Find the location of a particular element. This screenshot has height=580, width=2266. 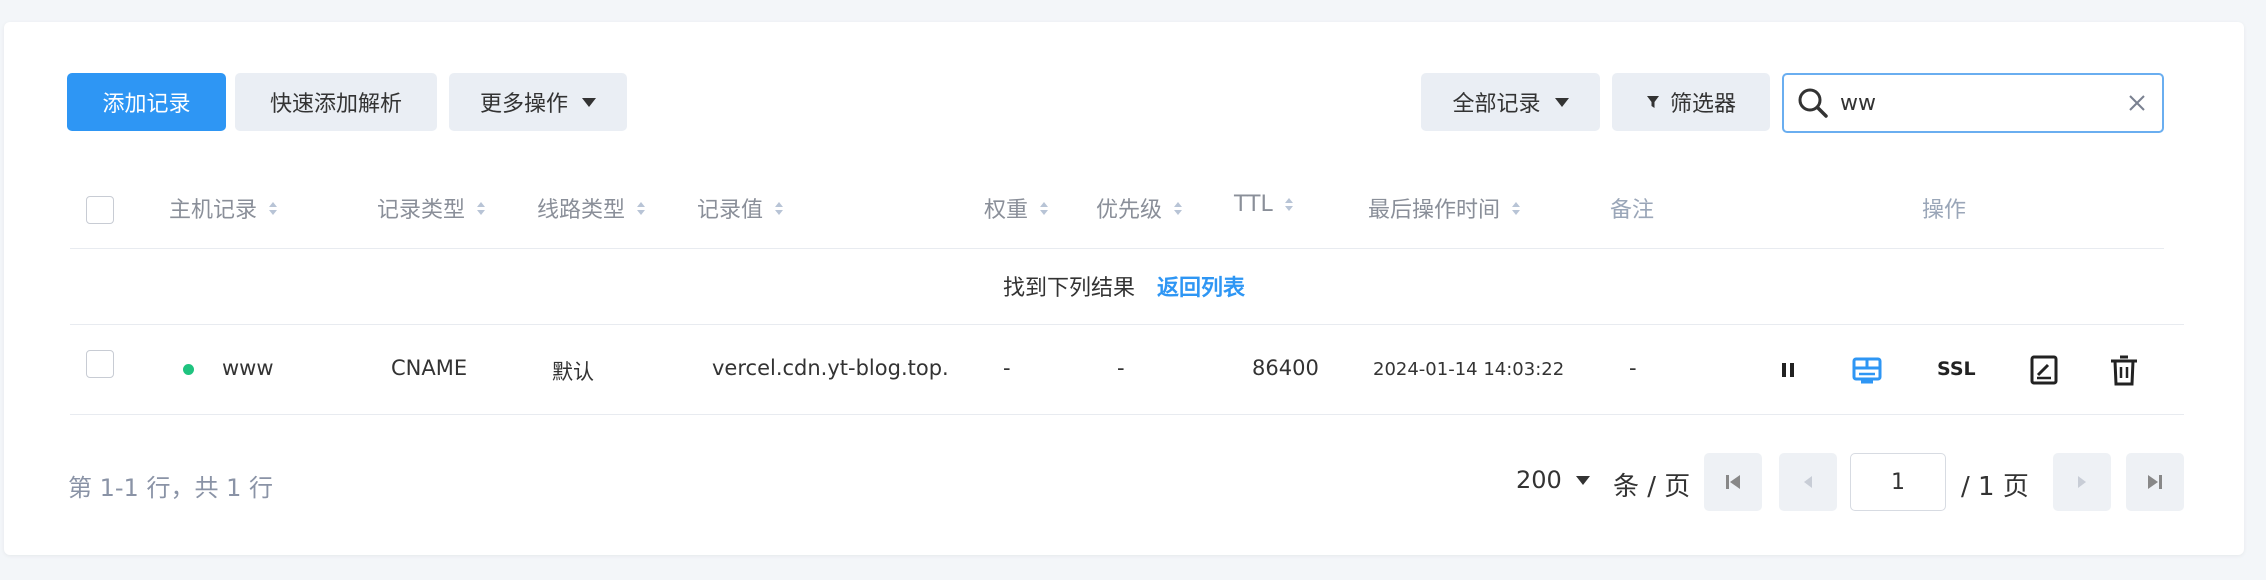

column-header-host: 主机记录 is located at coordinates (223, 208).